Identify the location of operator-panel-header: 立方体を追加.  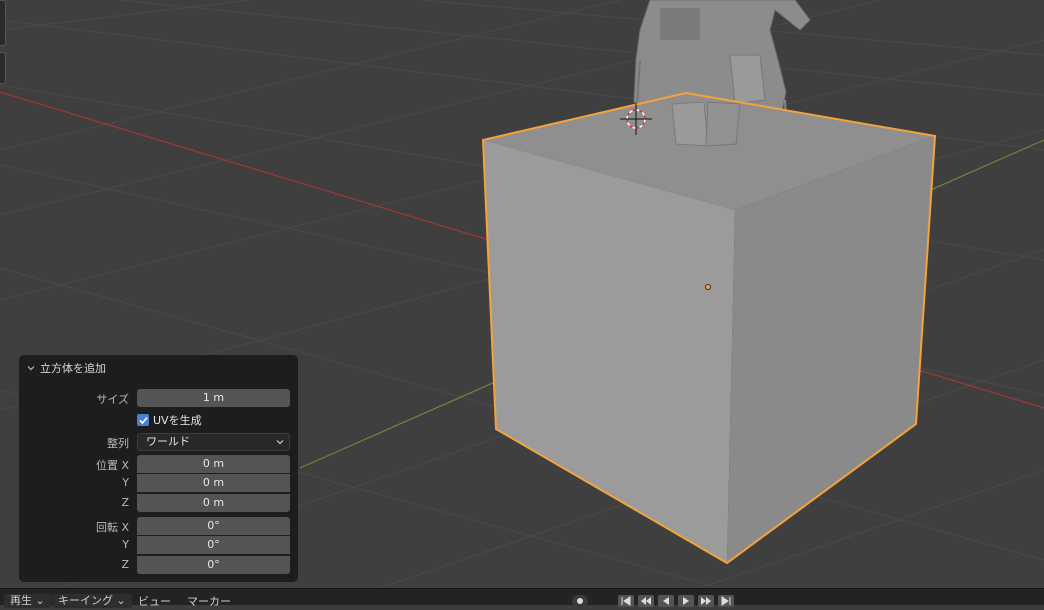
(66, 368).